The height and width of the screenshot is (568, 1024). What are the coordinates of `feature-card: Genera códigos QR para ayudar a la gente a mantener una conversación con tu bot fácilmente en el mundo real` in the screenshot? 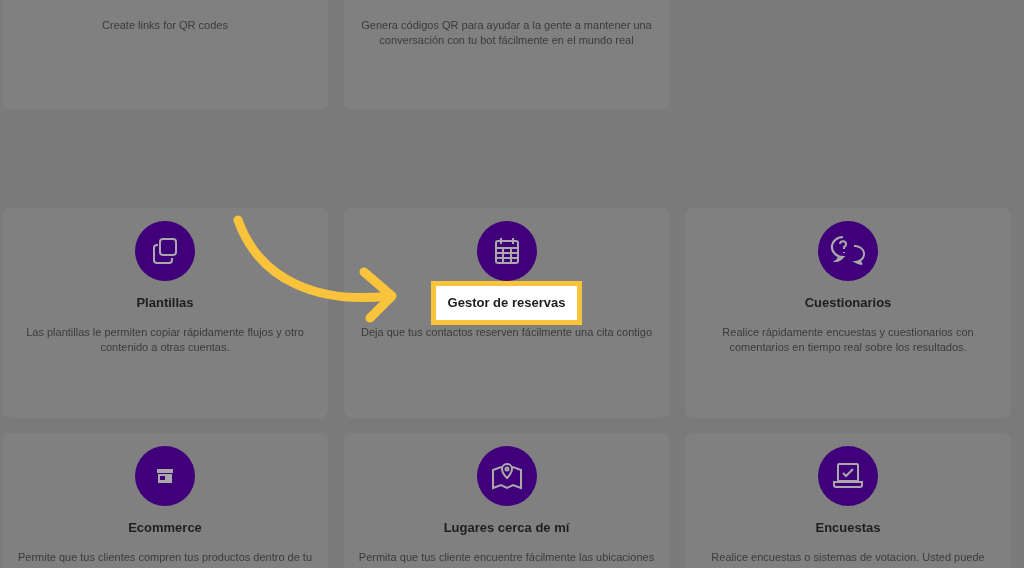 It's located at (506, 55).